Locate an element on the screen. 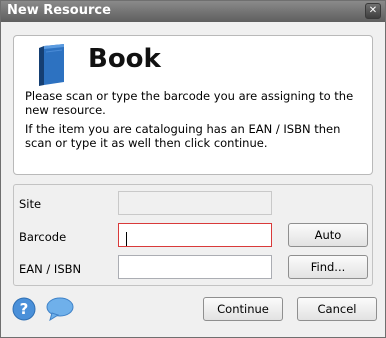 The image size is (386, 338). title-bar: New Resource ✕ is located at coordinates (193, 11).